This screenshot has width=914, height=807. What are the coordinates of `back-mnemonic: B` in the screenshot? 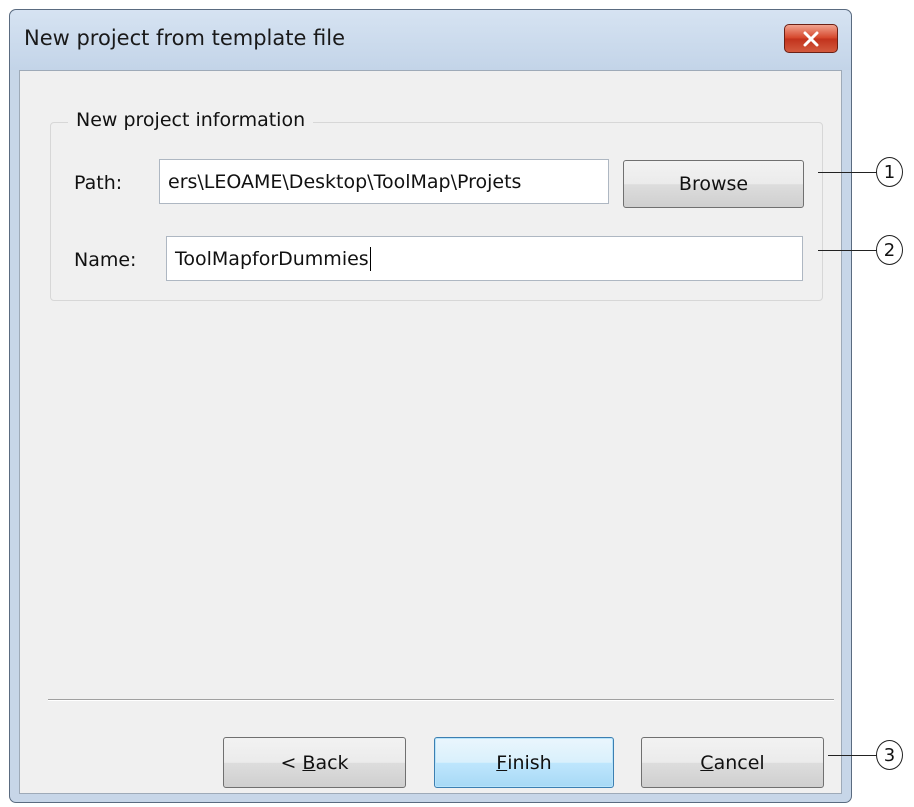 It's located at (309, 762).